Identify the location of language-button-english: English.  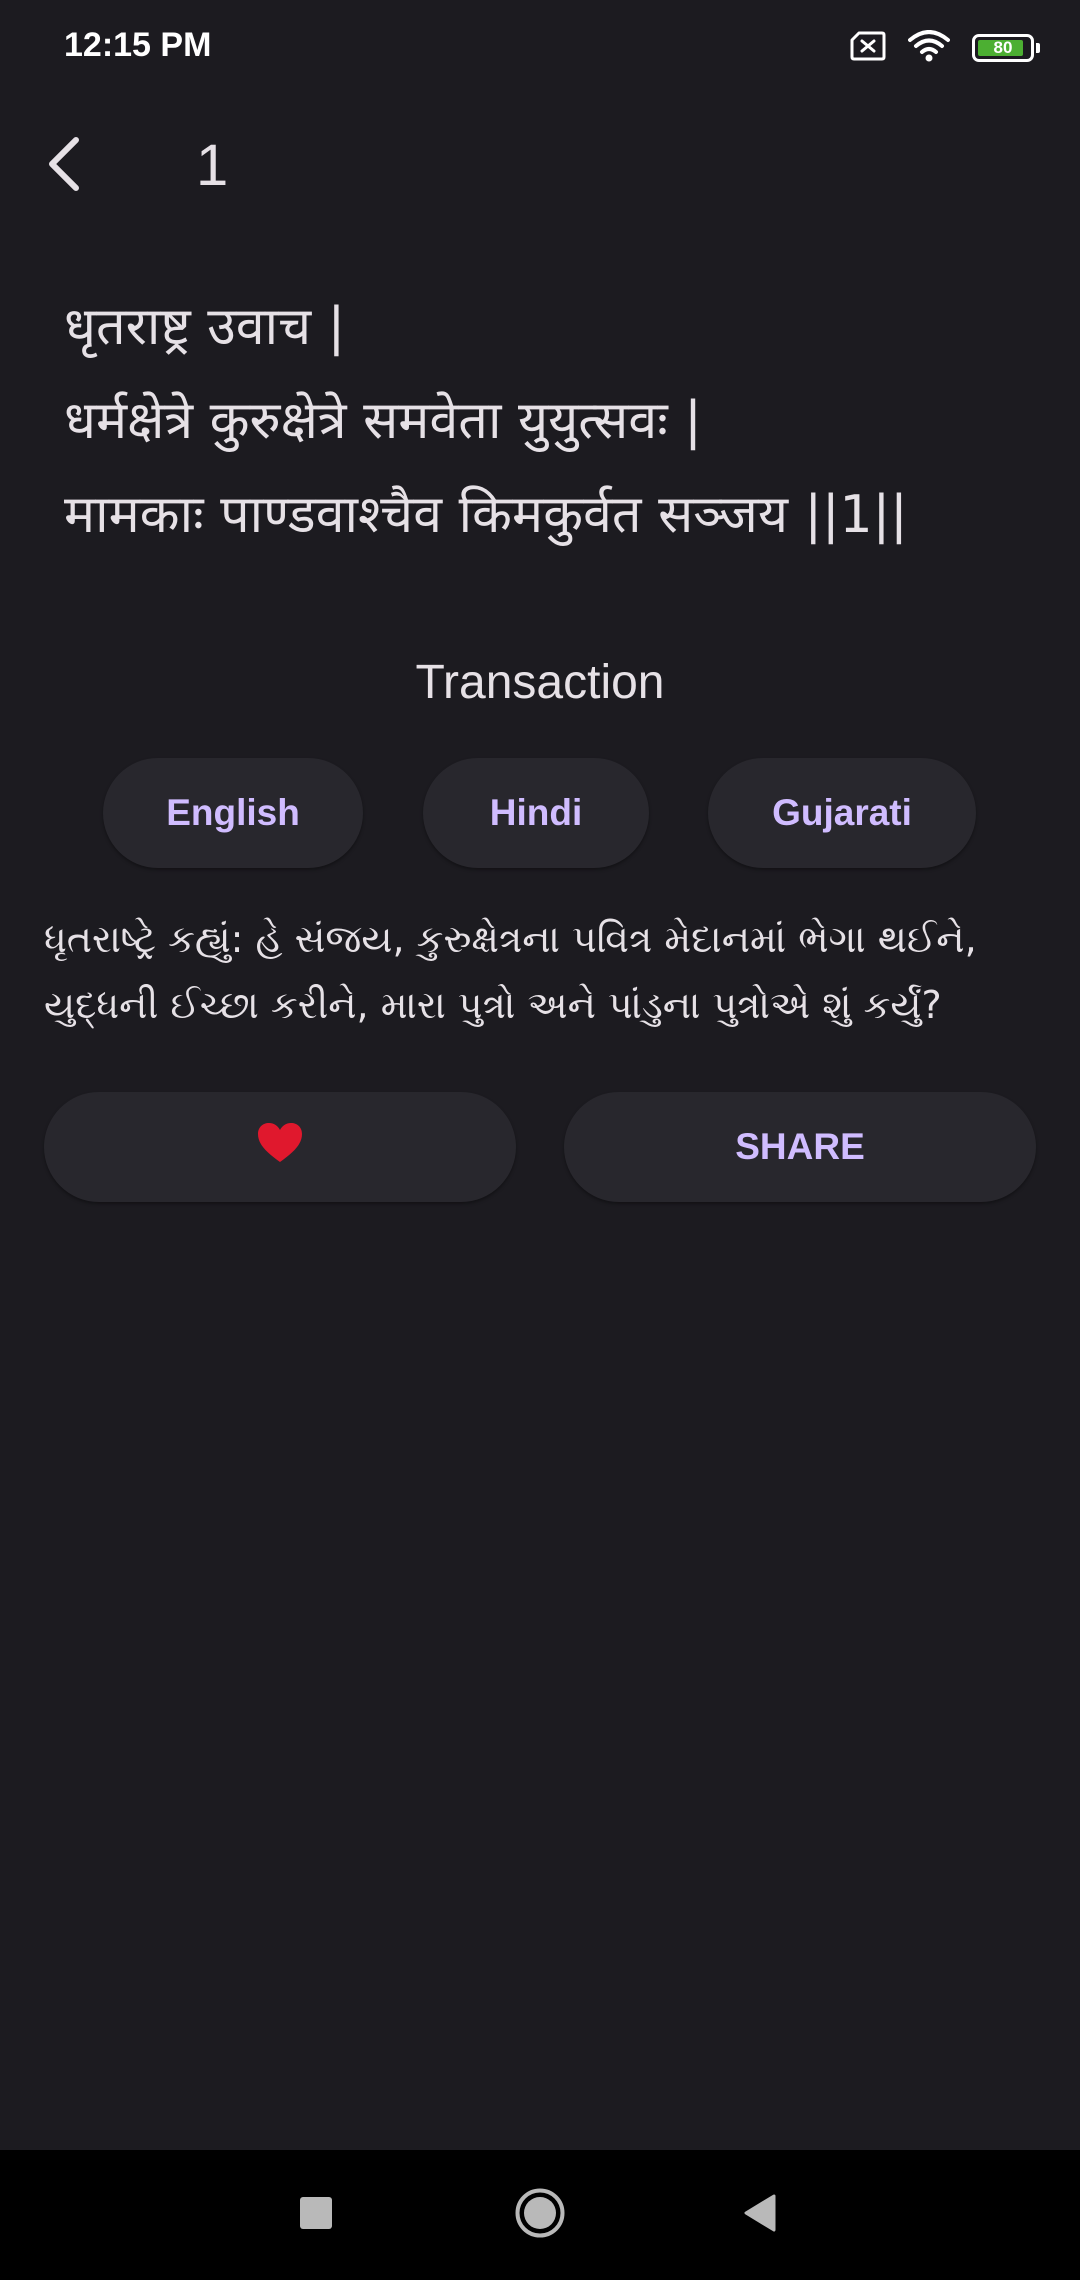
(233, 813).